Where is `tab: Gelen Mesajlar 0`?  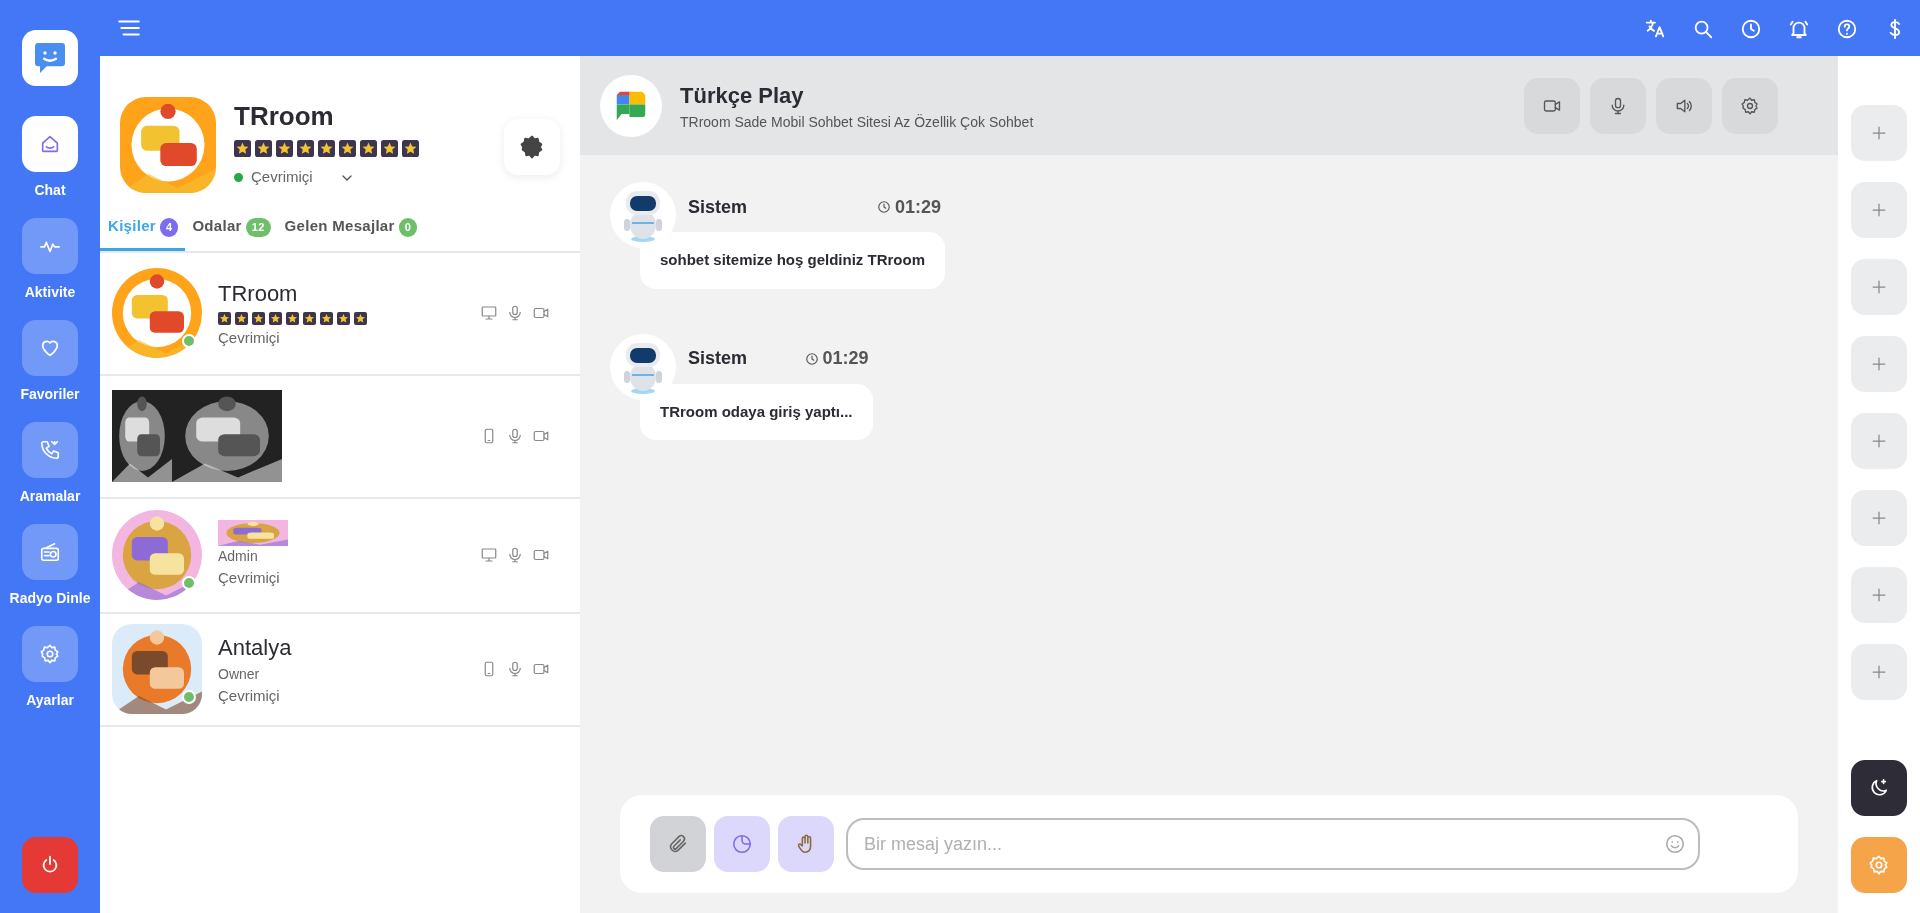 tab: Gelen Mesajlar 0 is located at coordinates (351, 233).